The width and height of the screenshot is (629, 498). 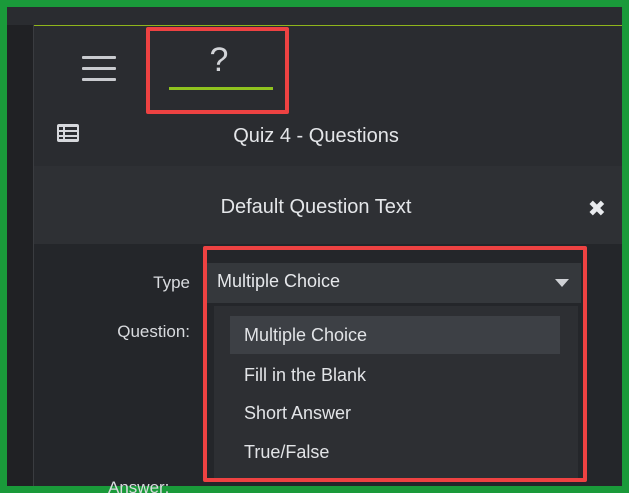 I want to click on top-strip, so click(x=314, y=16).